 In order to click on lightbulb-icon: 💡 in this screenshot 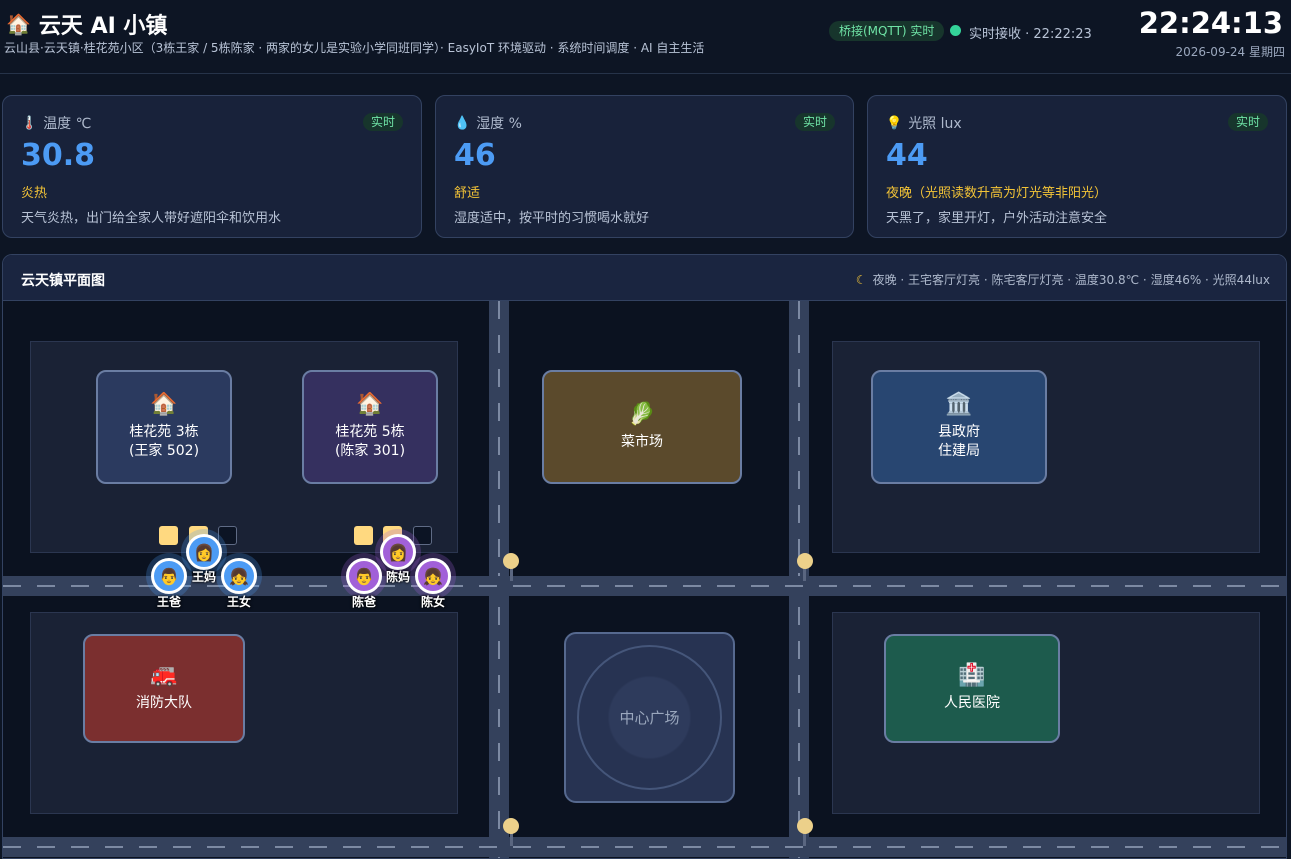, I will do `click(894, 123)`.